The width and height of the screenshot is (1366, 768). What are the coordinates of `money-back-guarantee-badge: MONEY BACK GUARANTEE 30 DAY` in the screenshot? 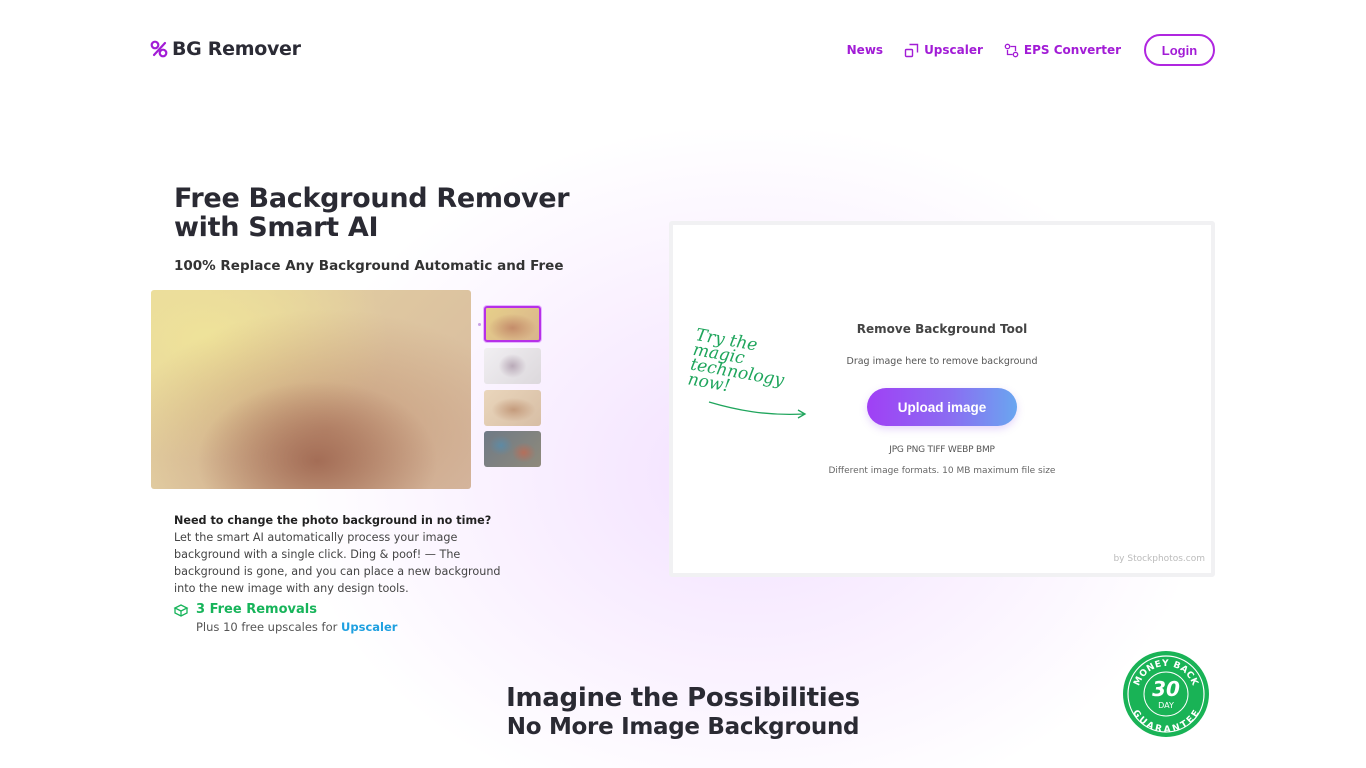 It's located at (1166, 694).